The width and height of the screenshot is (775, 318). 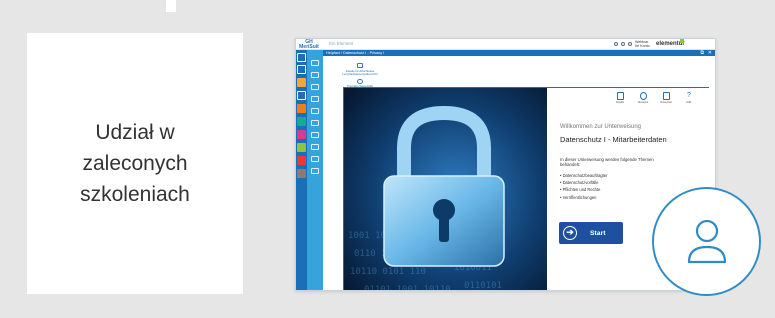 What do you see at coordinates (301, 121) in the screenshot?
I see `user-group-icon` at bounding box center [301, 121].